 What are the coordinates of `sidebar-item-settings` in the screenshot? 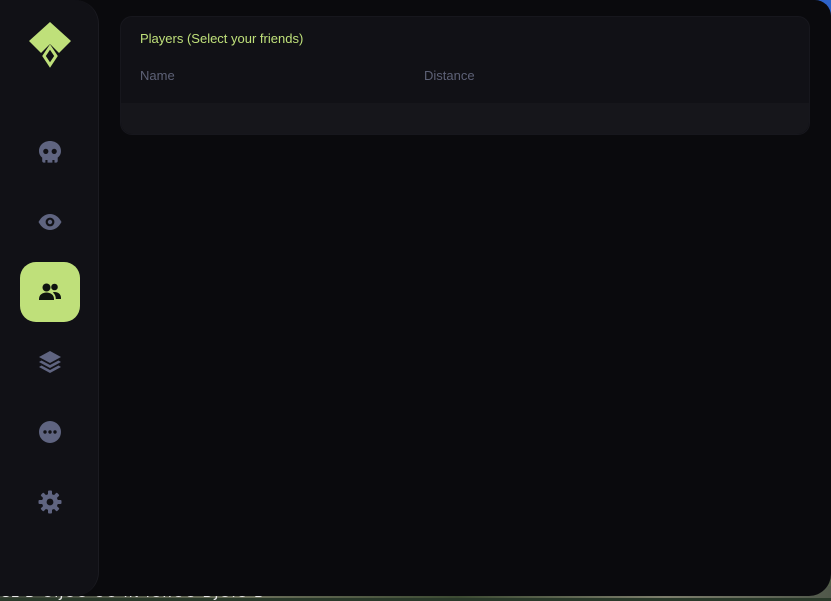 It's located at (50, 502).